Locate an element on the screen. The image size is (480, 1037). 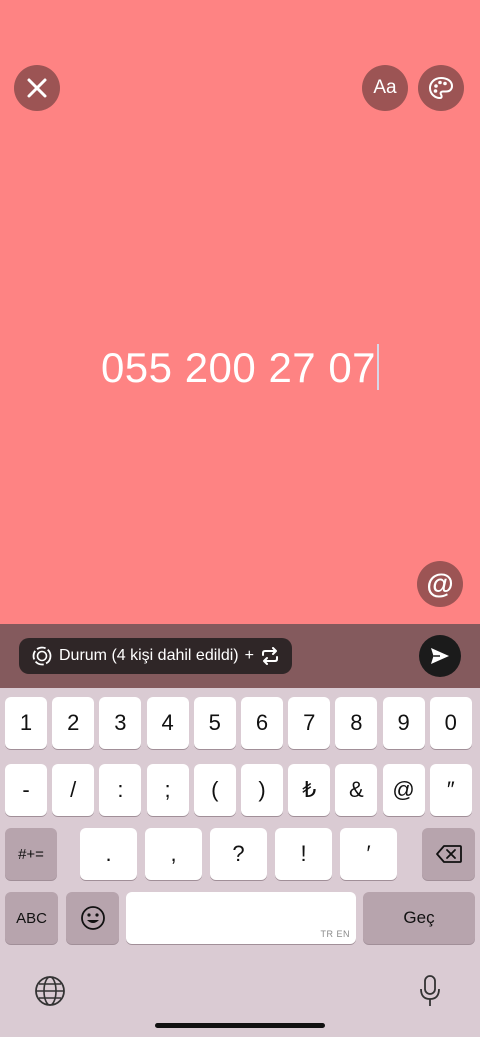
space-language-tag: TR EN is located at coordinates (335, 934).